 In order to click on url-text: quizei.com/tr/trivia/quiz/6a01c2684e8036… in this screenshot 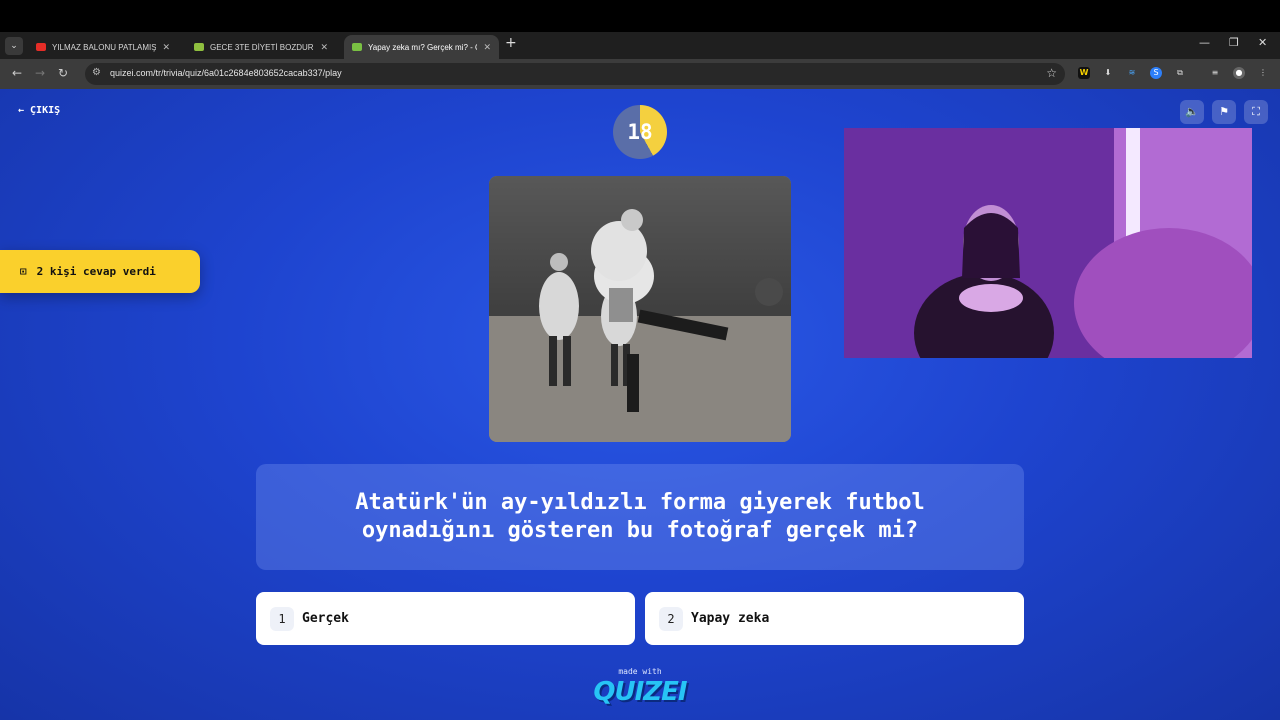, I will do `click(226, 73)`.